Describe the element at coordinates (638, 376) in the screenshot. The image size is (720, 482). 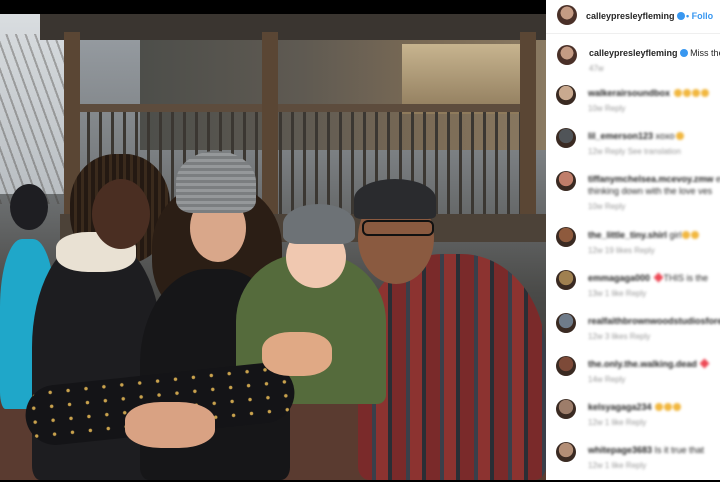
I see `comment-row: the.only.the.walking.dead 14w Reply` at that location.